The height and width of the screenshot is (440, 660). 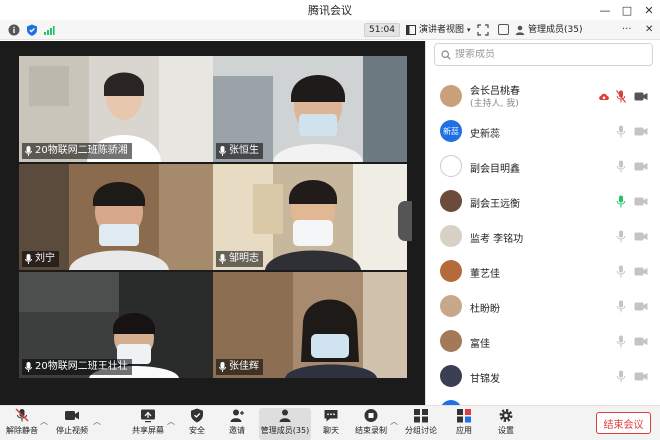 What do you see at coordinates (464, 430) in the screenshot?
I see `apps-label: 应用` at bounding box center [464, 430].